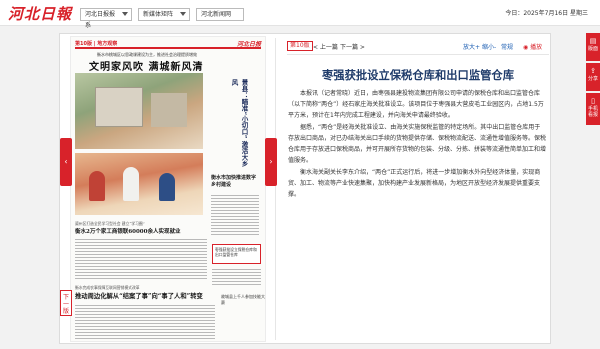 The height and width of the screenshot is (349, 600). I want to click on select-label: 河北日报报系, so click(100, 20).